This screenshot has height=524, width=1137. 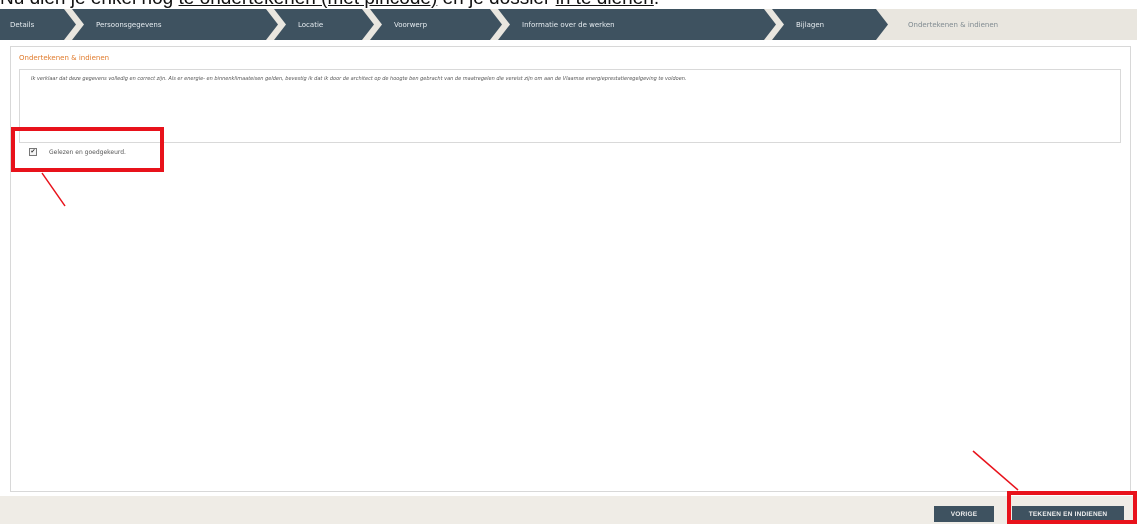 What do you see at coordinates (87, 149) in the screenshot?
I see `highlight-checkbox-annotation` at bounding box center [87, 149].